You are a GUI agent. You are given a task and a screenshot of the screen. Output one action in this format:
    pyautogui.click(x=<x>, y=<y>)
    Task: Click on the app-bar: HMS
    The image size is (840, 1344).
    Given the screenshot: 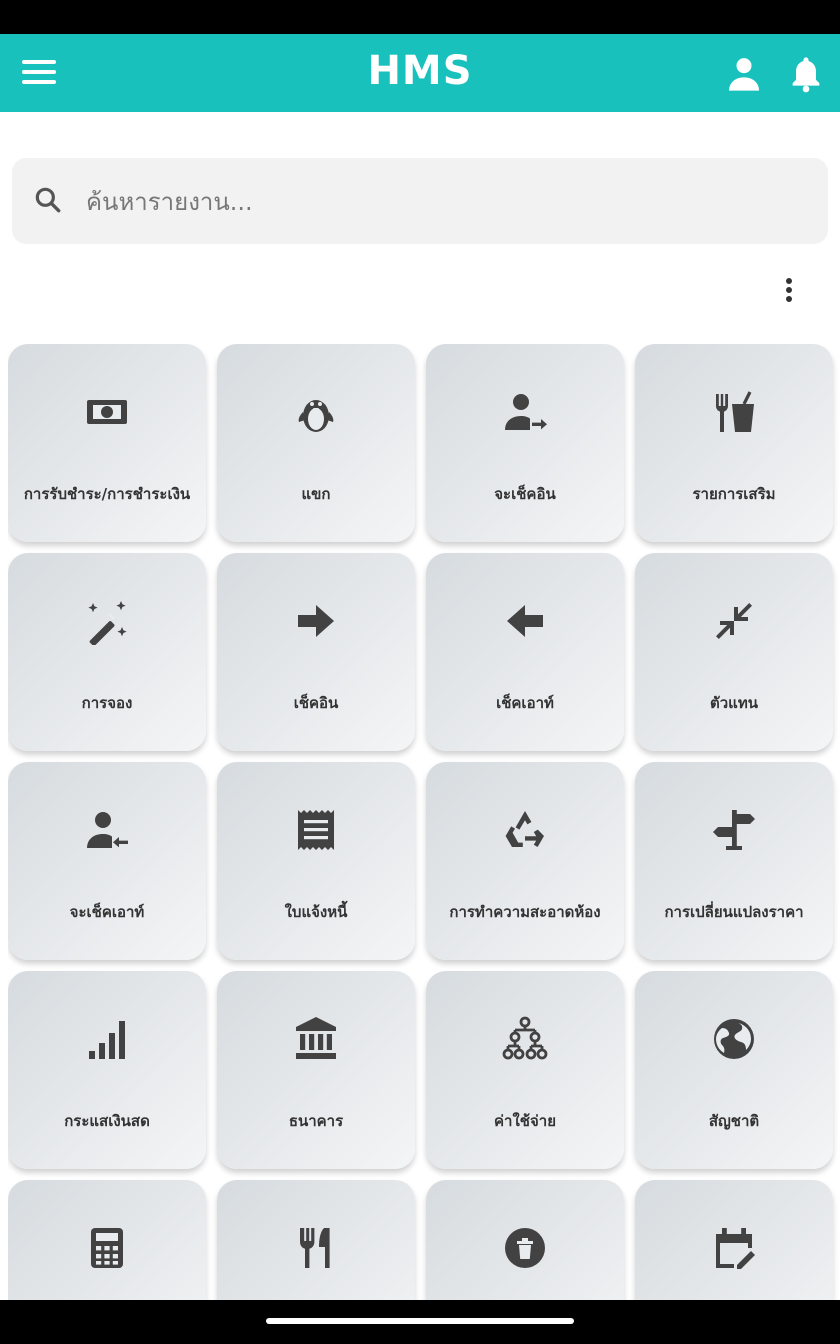 What is the action you would take?
    pyautogui.click(x=420, y=73)
    